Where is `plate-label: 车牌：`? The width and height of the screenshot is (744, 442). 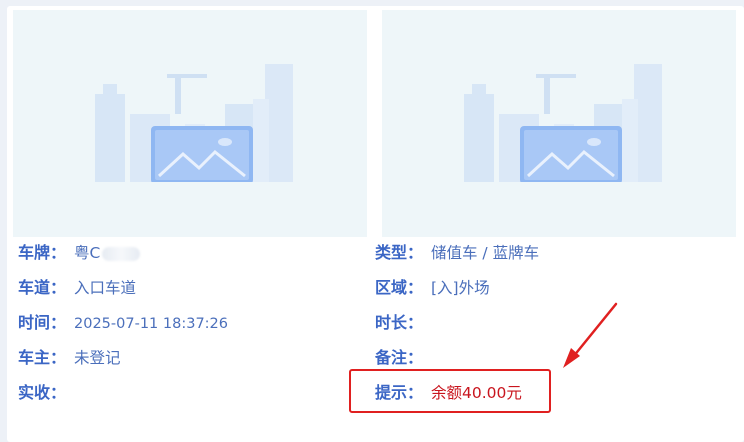
plate-label: 车牌： is located at coordinates (42, 252).